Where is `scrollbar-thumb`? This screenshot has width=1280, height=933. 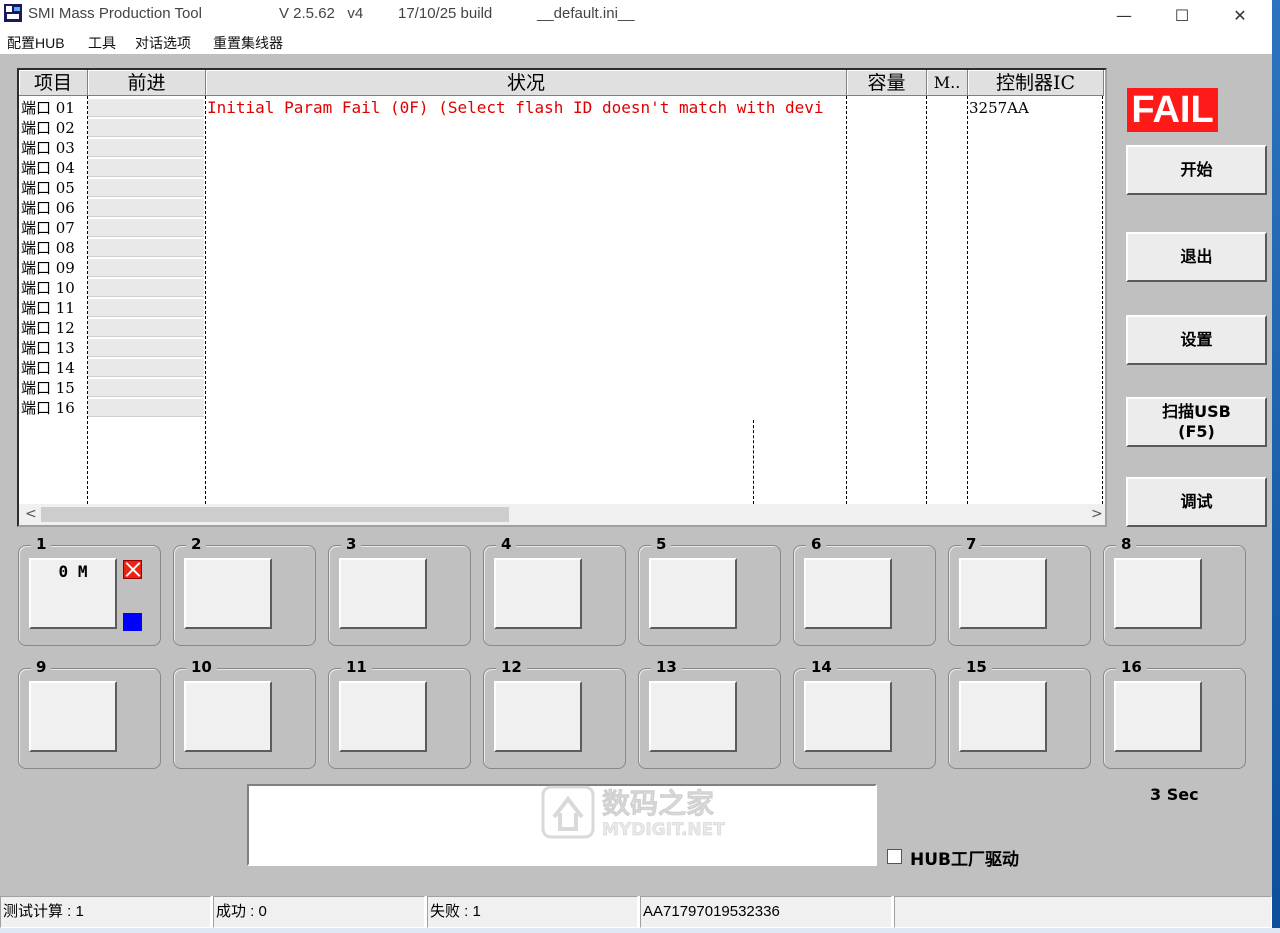
scrollbar-thumb is located at coordinates (275, 514).